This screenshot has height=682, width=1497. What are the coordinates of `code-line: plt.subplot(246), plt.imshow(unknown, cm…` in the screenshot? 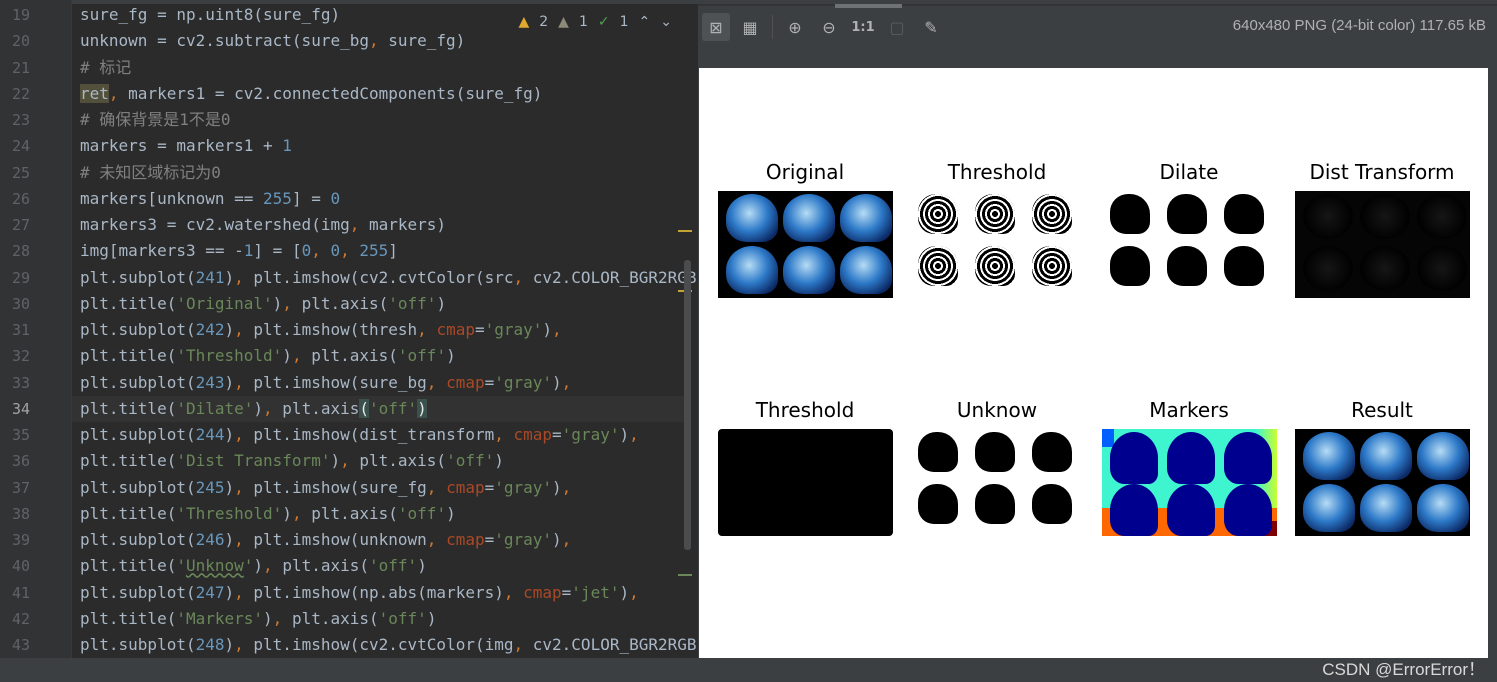 It's located at (325, 540).